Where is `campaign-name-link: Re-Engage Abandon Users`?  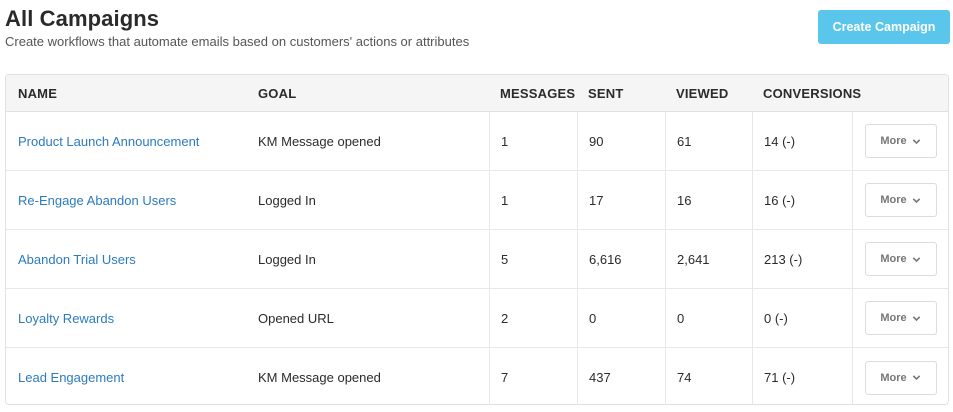 campaign-name-link: Re-Engage Abandon Users is located at coordinates (97, 200).